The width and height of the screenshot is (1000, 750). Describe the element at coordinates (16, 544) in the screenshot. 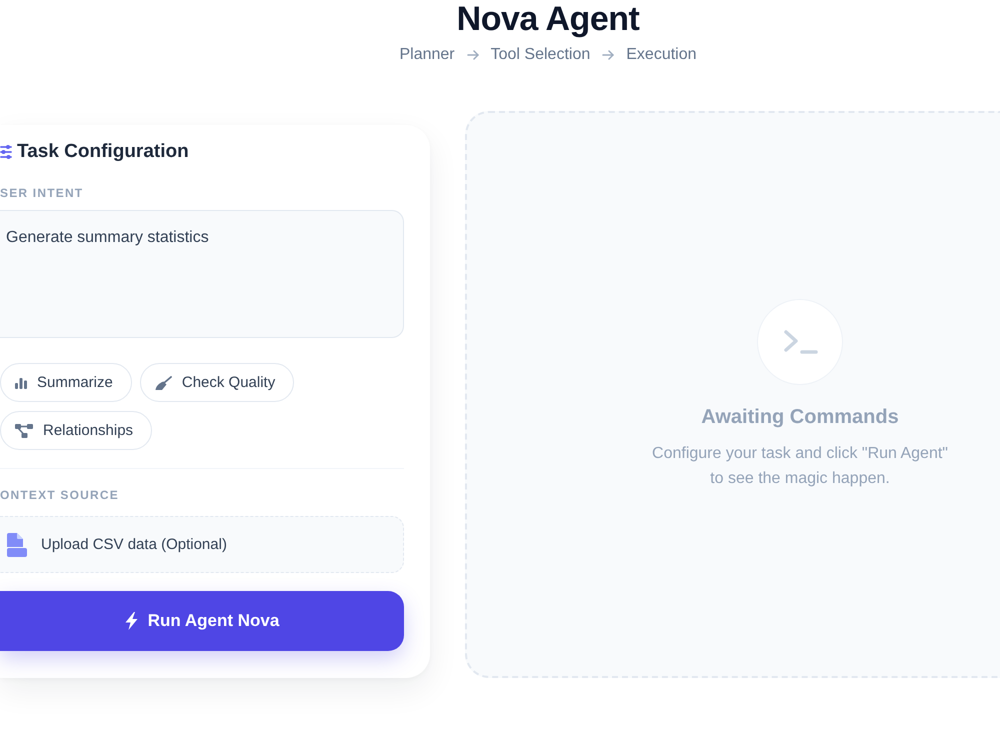

I see `file-icon` at that location.